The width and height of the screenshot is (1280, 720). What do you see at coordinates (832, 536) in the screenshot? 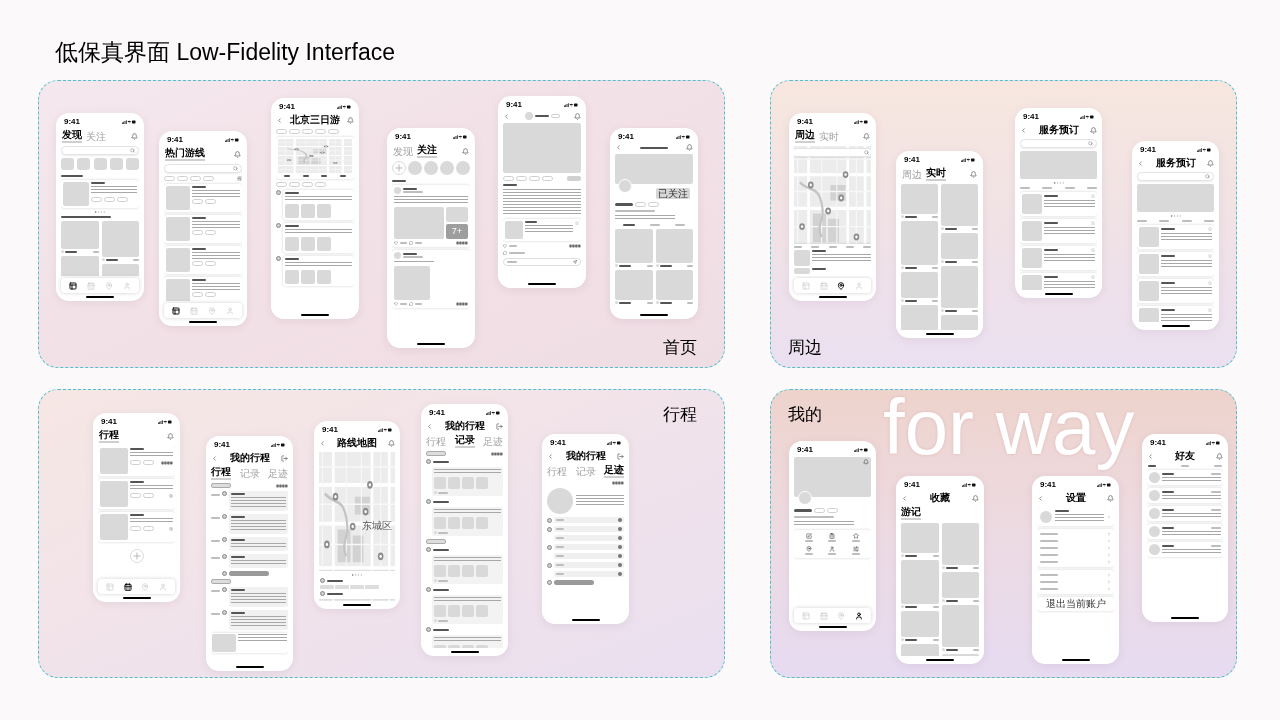
I see `clipboard-icon` at bounding box center [832, 536].